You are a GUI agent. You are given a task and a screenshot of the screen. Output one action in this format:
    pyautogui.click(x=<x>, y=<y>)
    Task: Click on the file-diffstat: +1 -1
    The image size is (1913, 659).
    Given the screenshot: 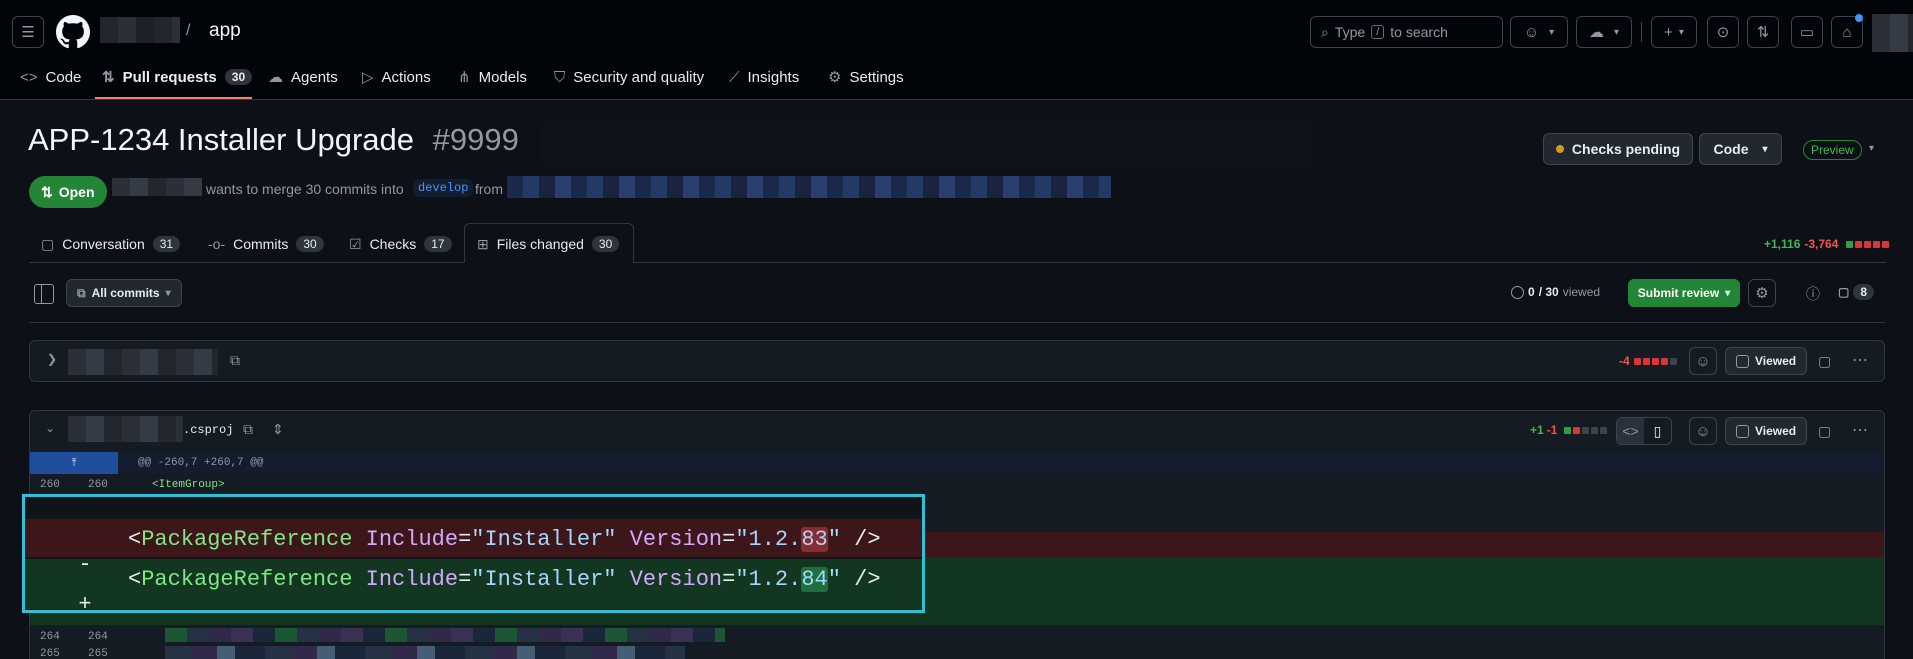 What is the action you would take?
    pyautogui.click(x=1569, y=430)
    